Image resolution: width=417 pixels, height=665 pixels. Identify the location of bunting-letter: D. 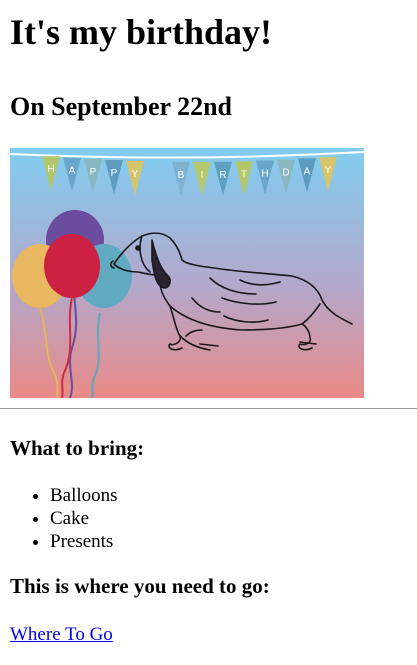
(285, 173).